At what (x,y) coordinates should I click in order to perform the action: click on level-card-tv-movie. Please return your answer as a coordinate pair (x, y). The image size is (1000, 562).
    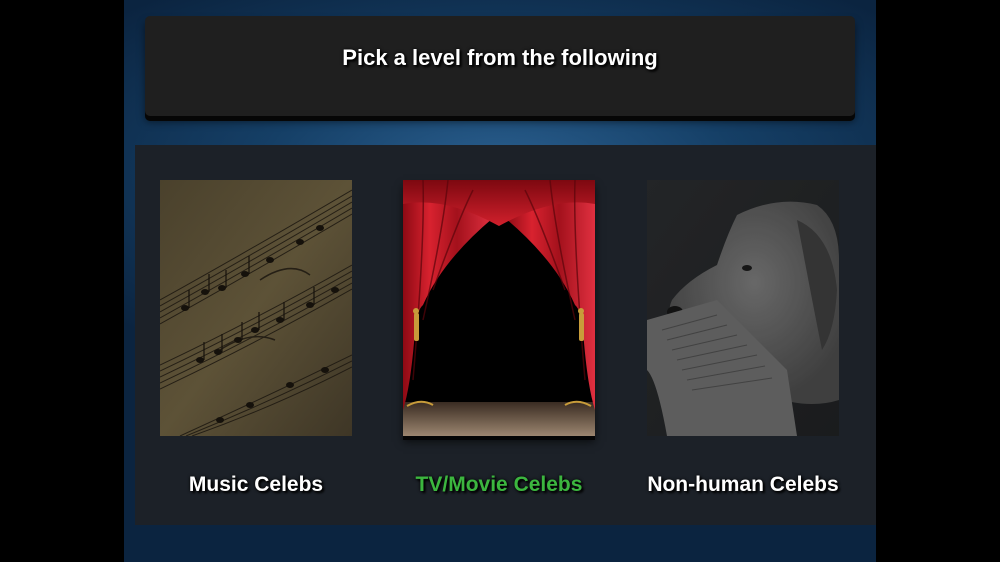
    Looking at the image, I should click on (499, 308).